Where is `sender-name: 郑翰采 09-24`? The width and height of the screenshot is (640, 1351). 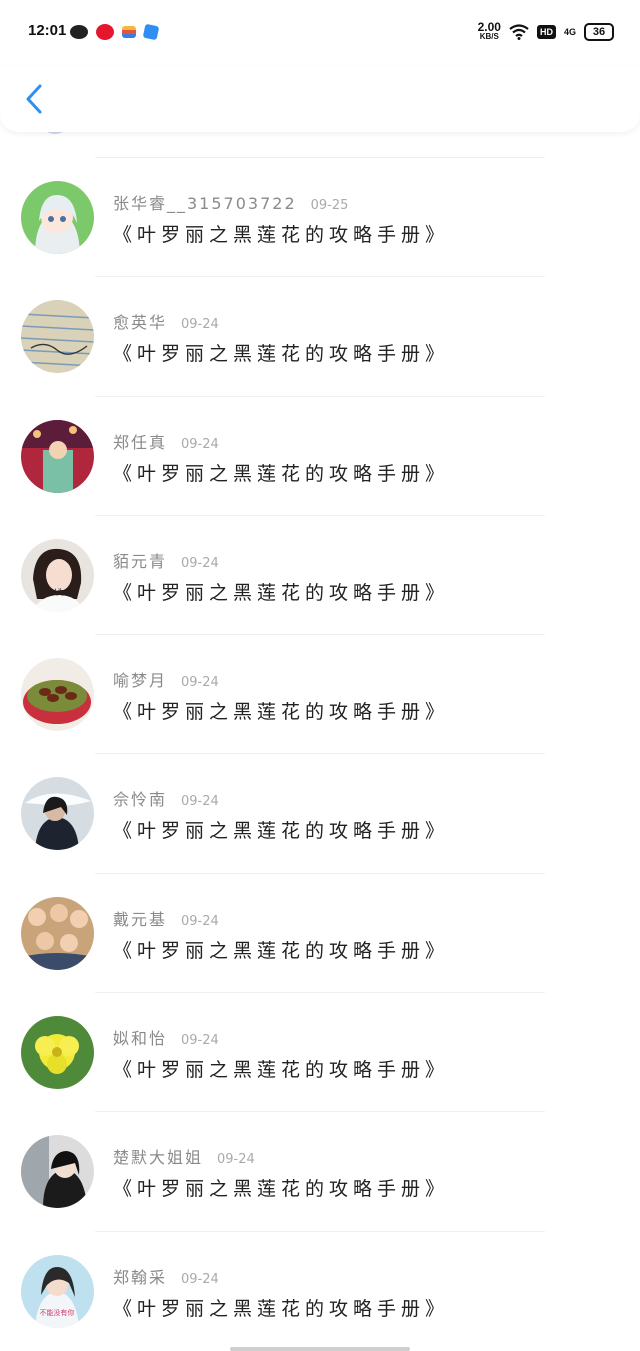
sender-name: 郑翰采 09-24 is located at coordinates (166, 1277).